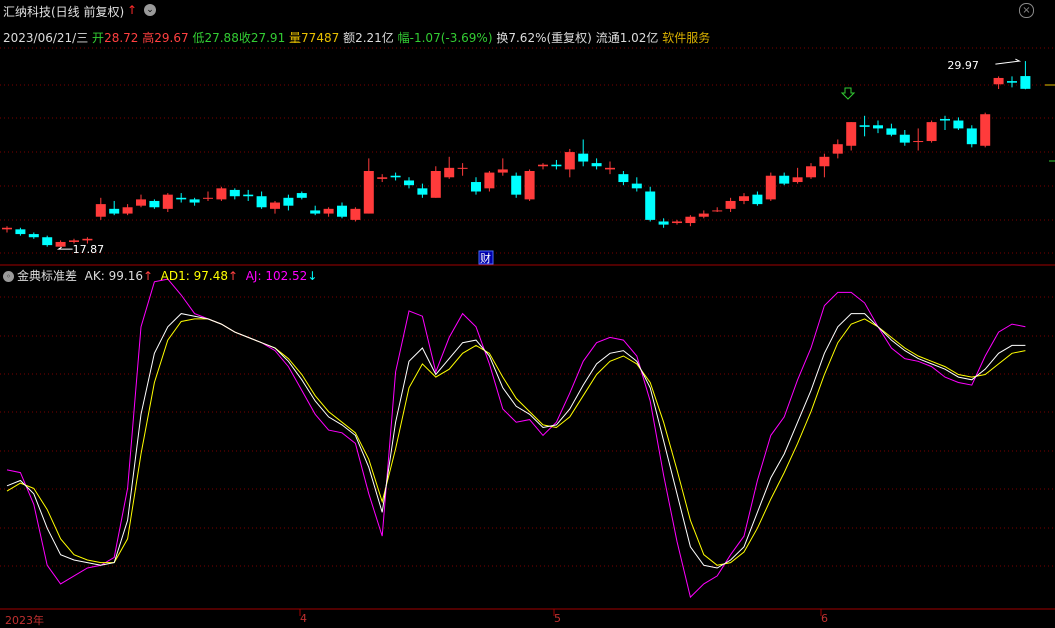  What do you see at coordinates (557, 618) in the screenshot?
I see `axis-label-month-5: 5` at bounding box center [557, 618].